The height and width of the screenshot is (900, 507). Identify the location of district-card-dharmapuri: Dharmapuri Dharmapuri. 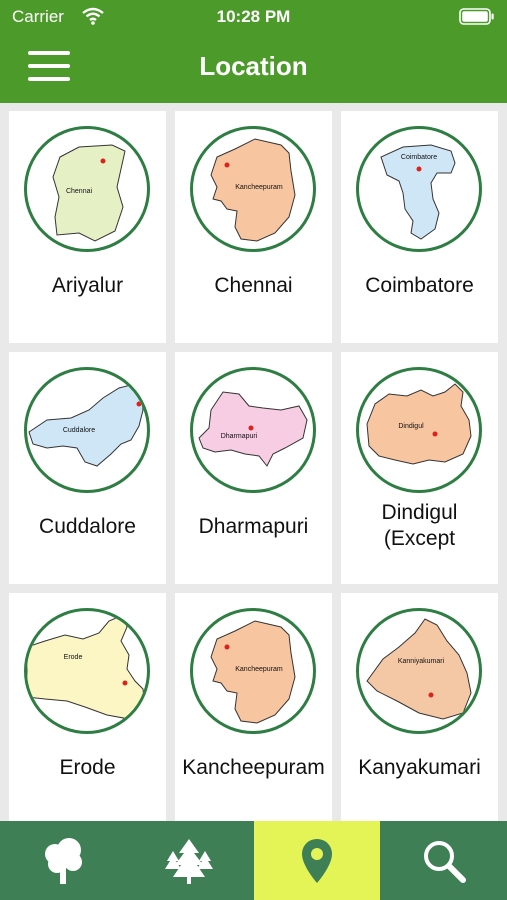
(253, 468).